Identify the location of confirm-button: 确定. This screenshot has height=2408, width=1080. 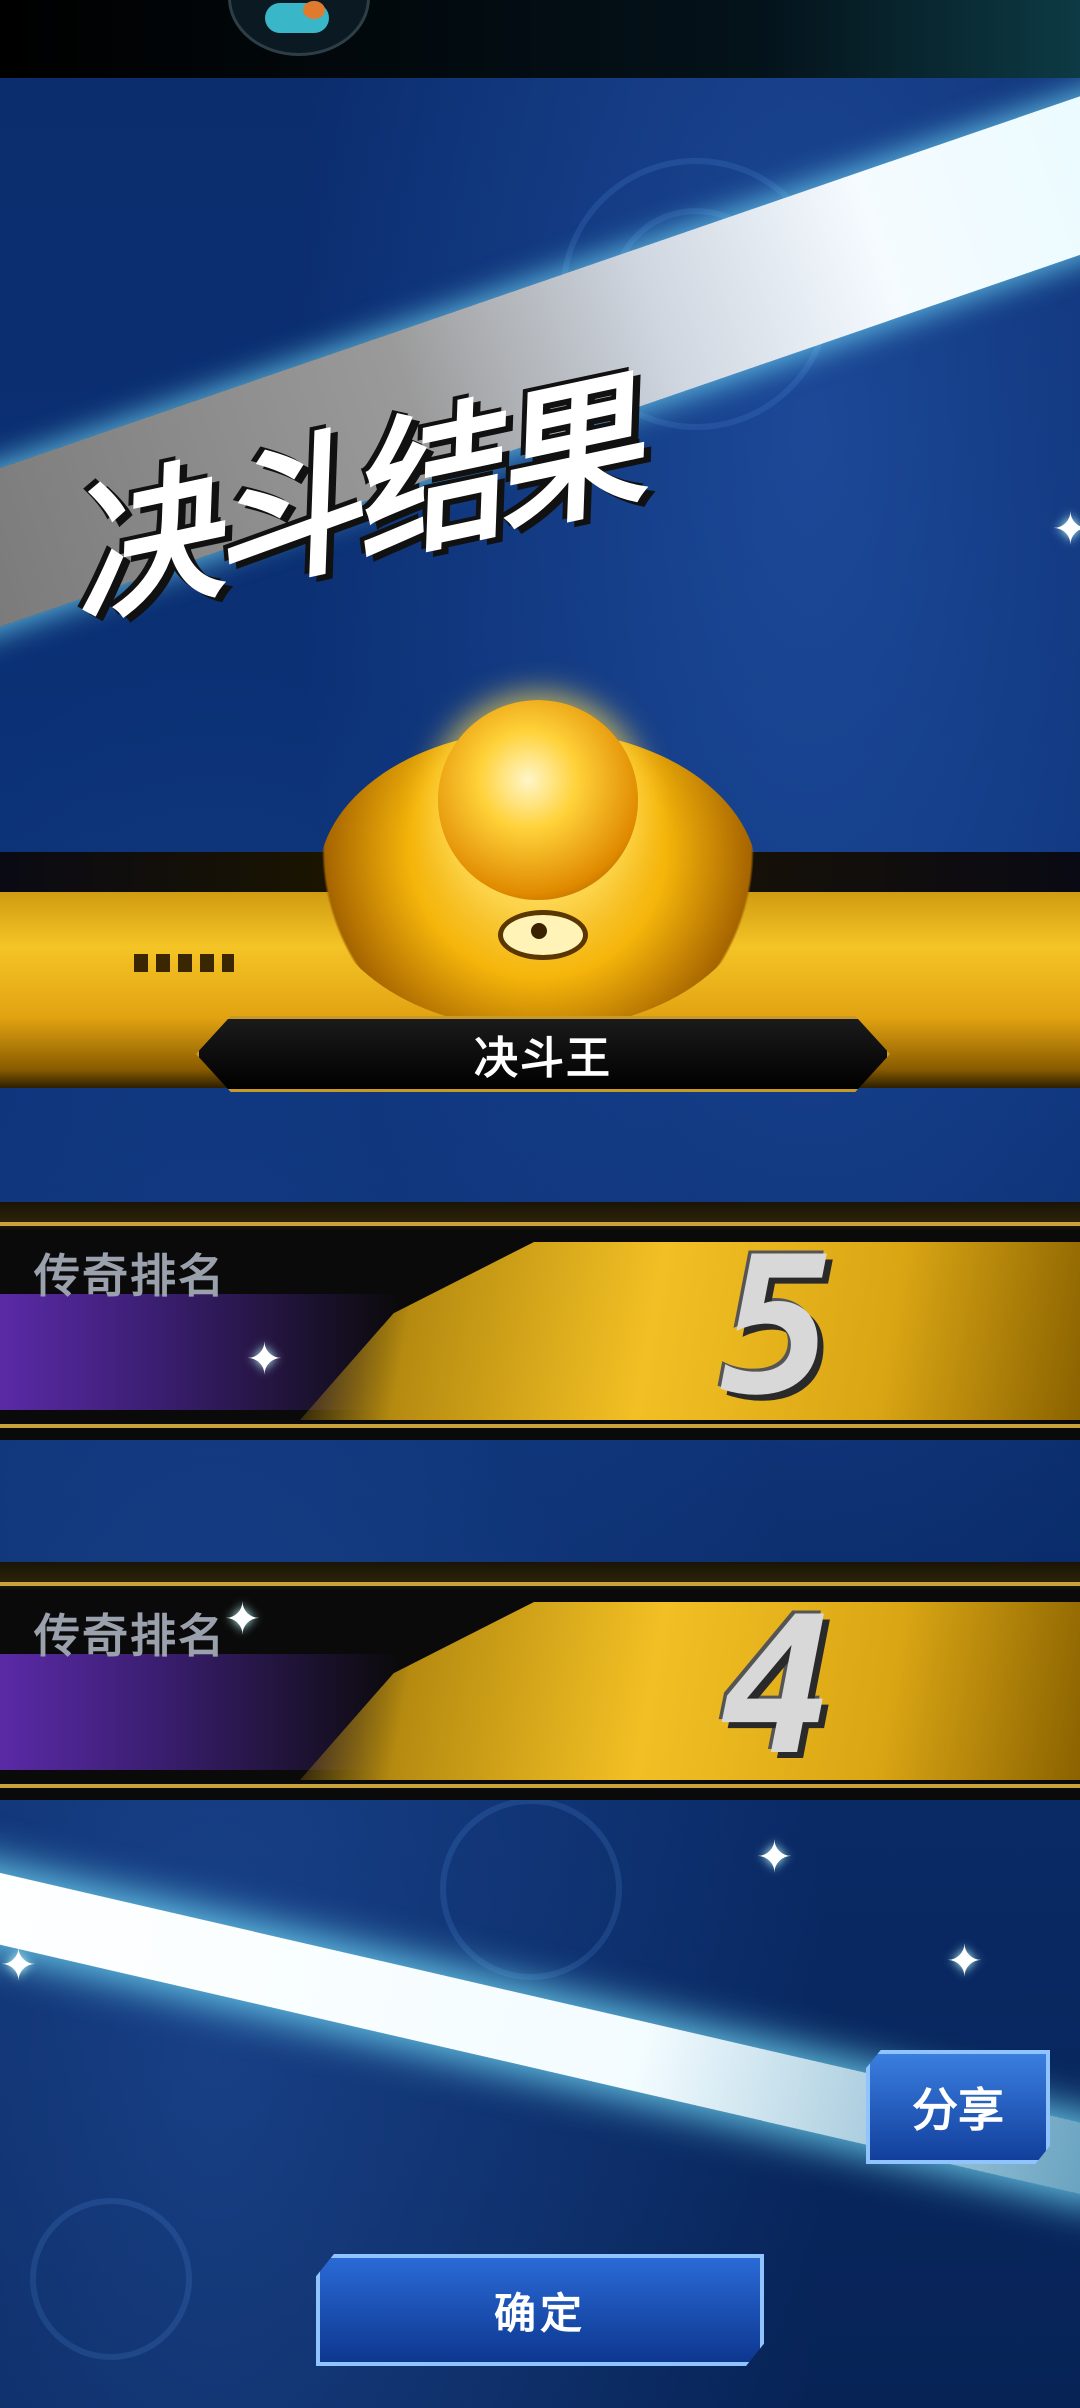
(540, 2310).